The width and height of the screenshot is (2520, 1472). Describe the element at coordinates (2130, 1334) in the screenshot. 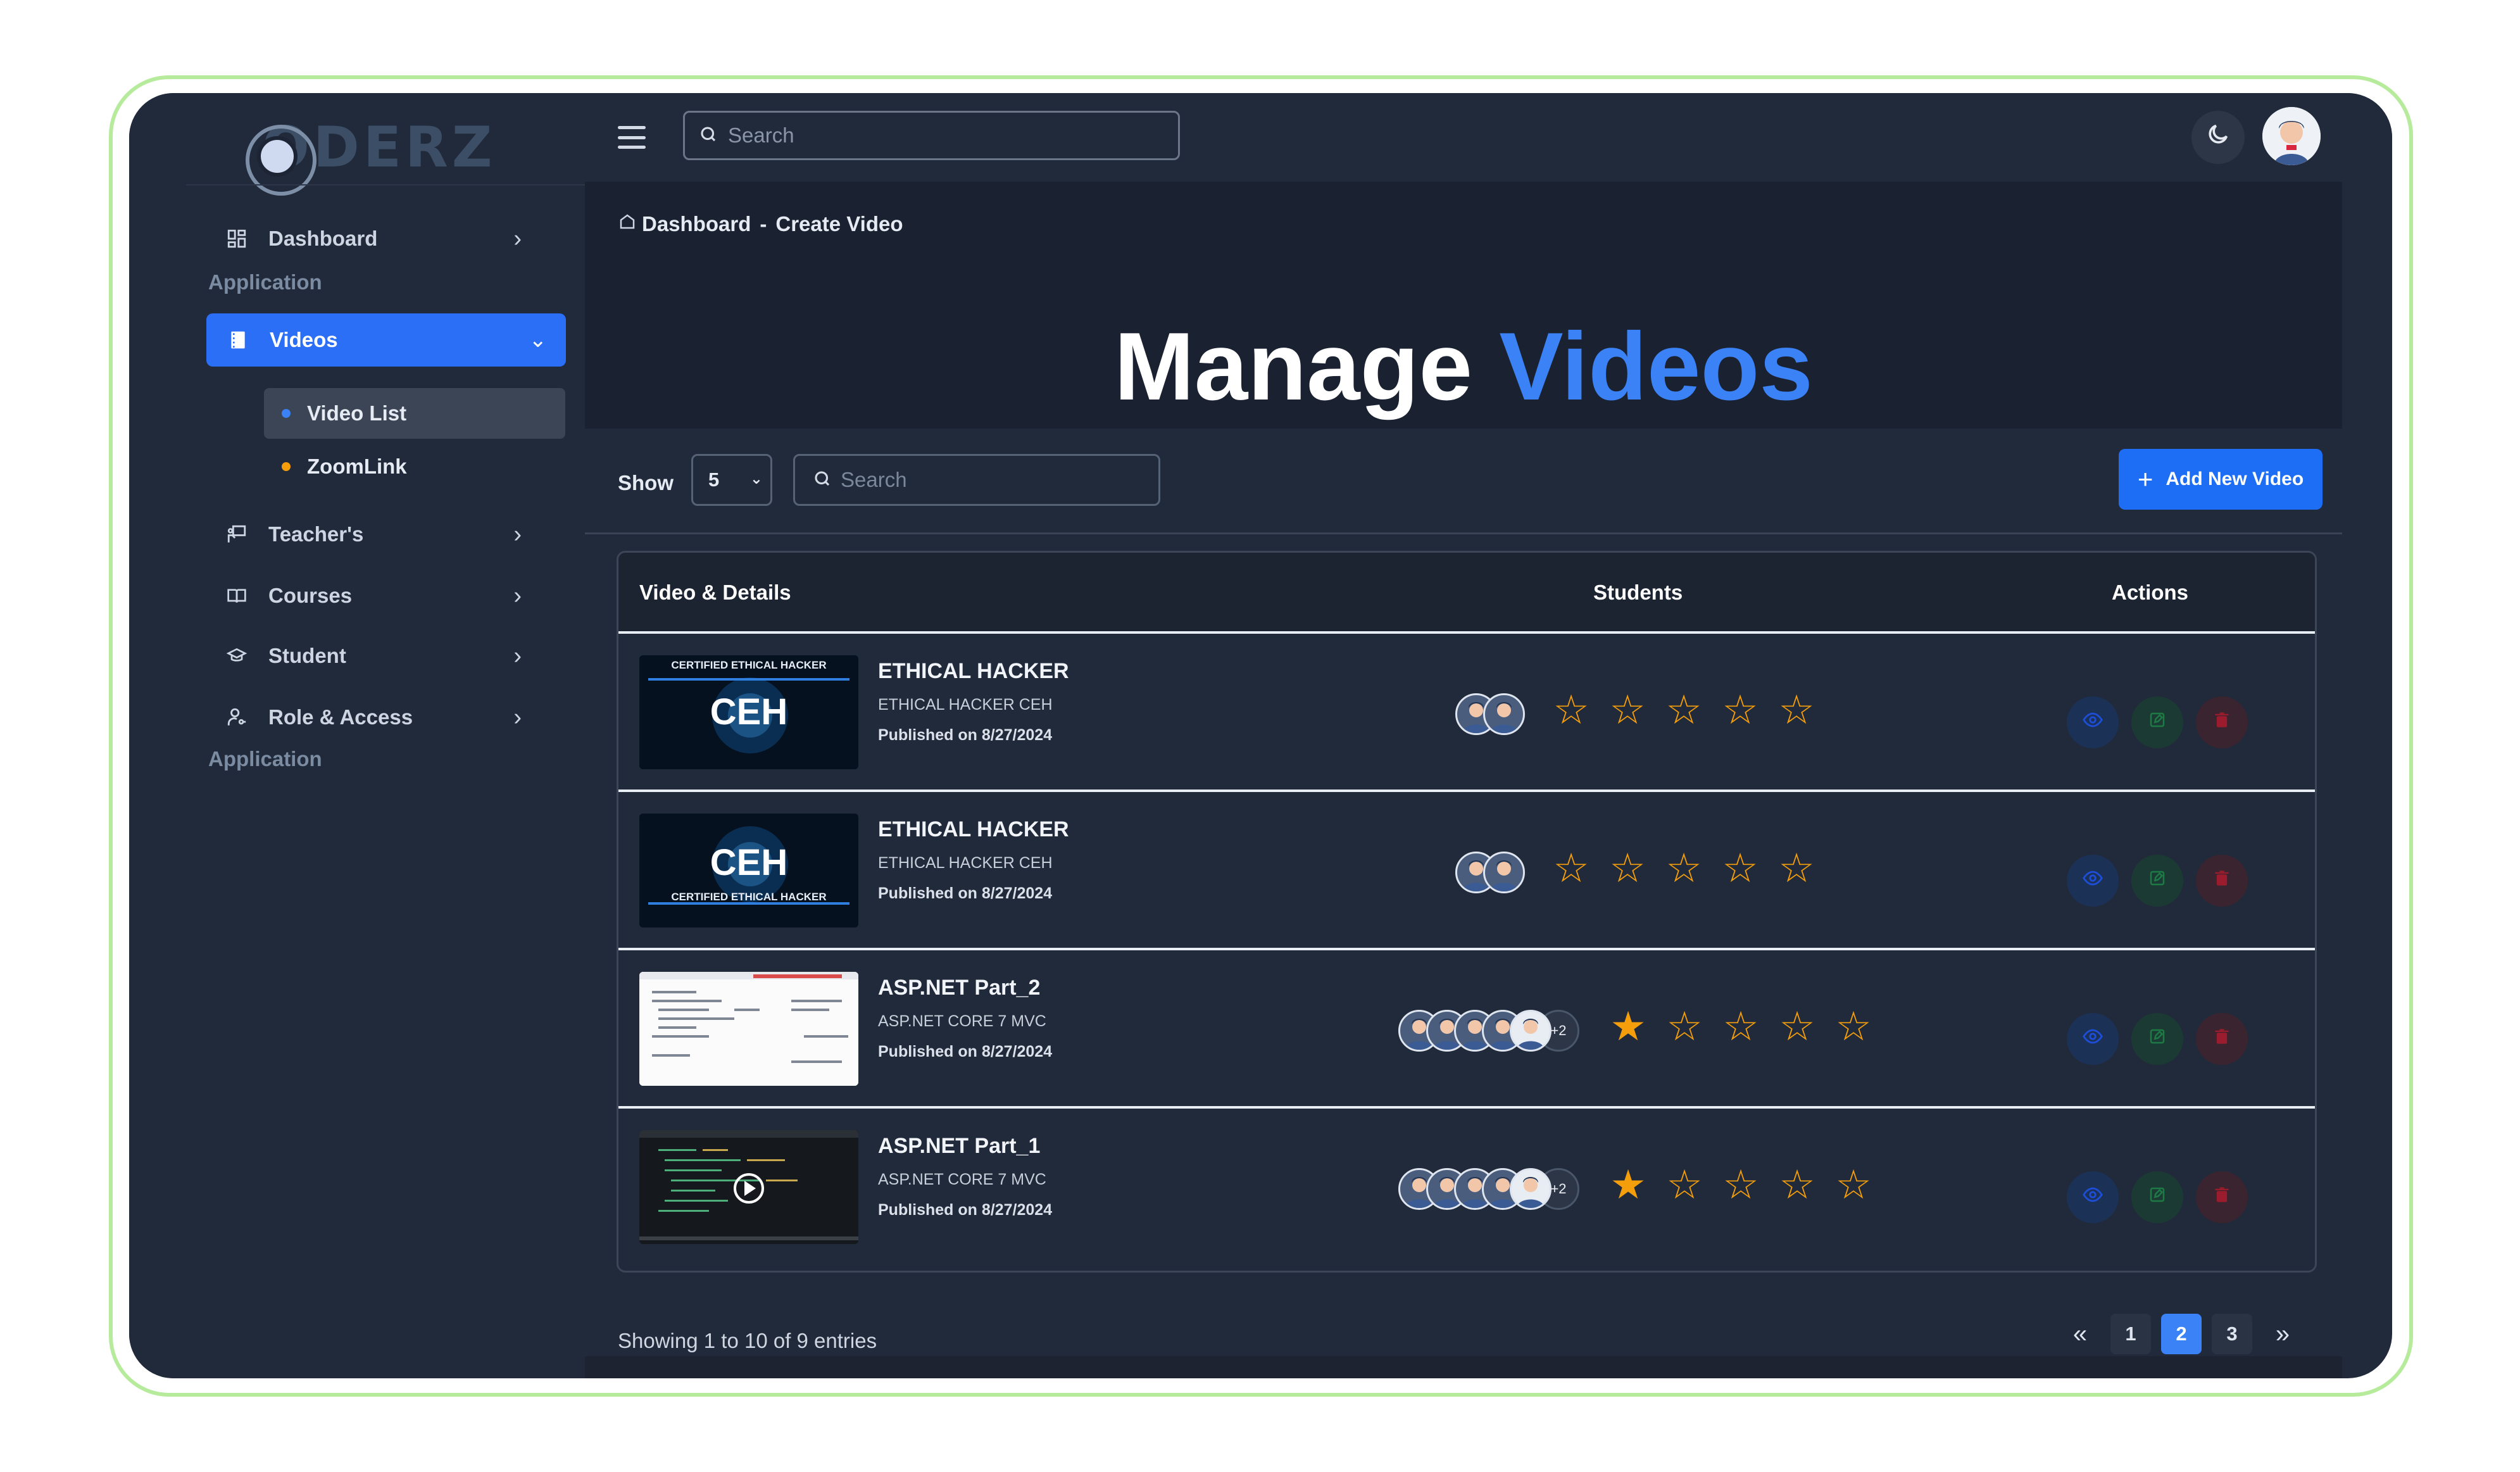

I see `page-button: 1` at that location.